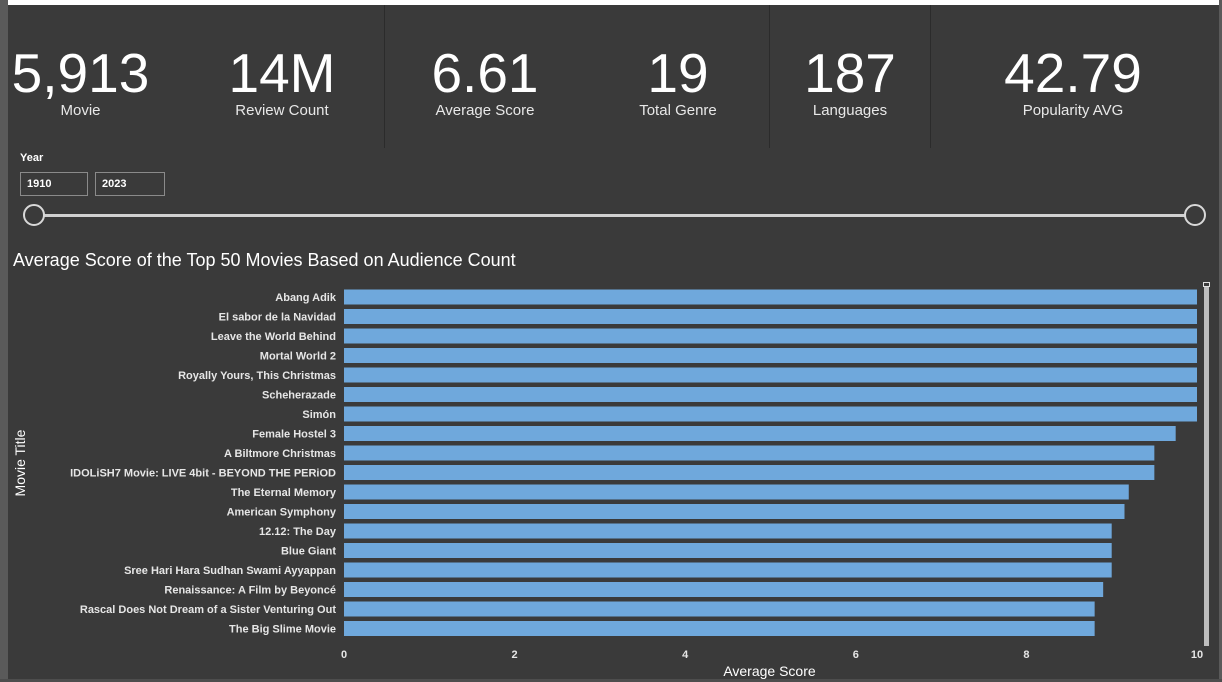  I want to click on y-tick-label: The Eternal Memory, so click(284, 493).